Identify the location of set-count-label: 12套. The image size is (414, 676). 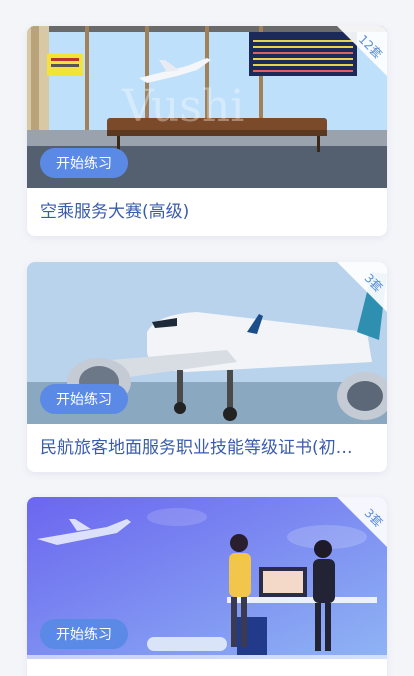
(370, 47).